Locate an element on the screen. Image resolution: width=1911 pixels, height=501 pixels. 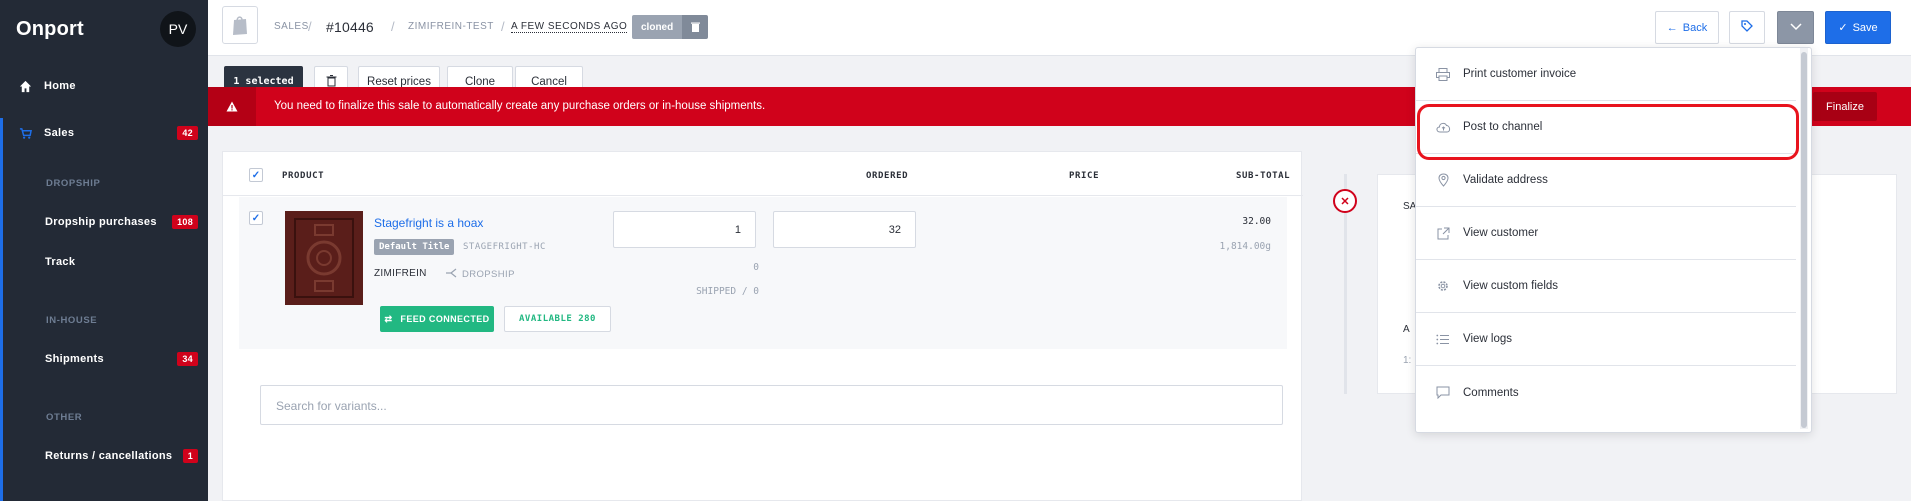
warning-icon is located at coordinates (232, 106).